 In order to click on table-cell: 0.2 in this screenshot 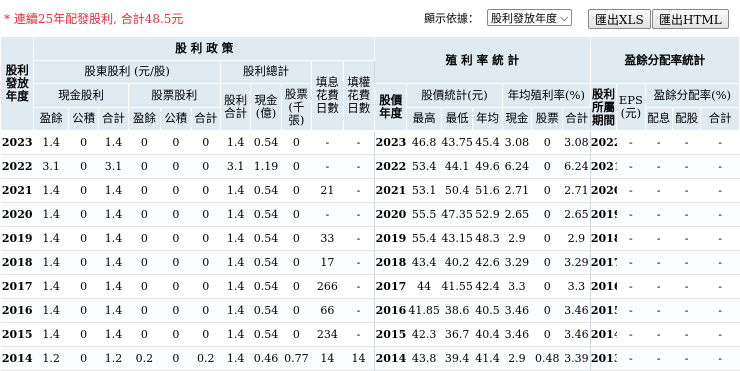, I will do `click(206, 358)`.